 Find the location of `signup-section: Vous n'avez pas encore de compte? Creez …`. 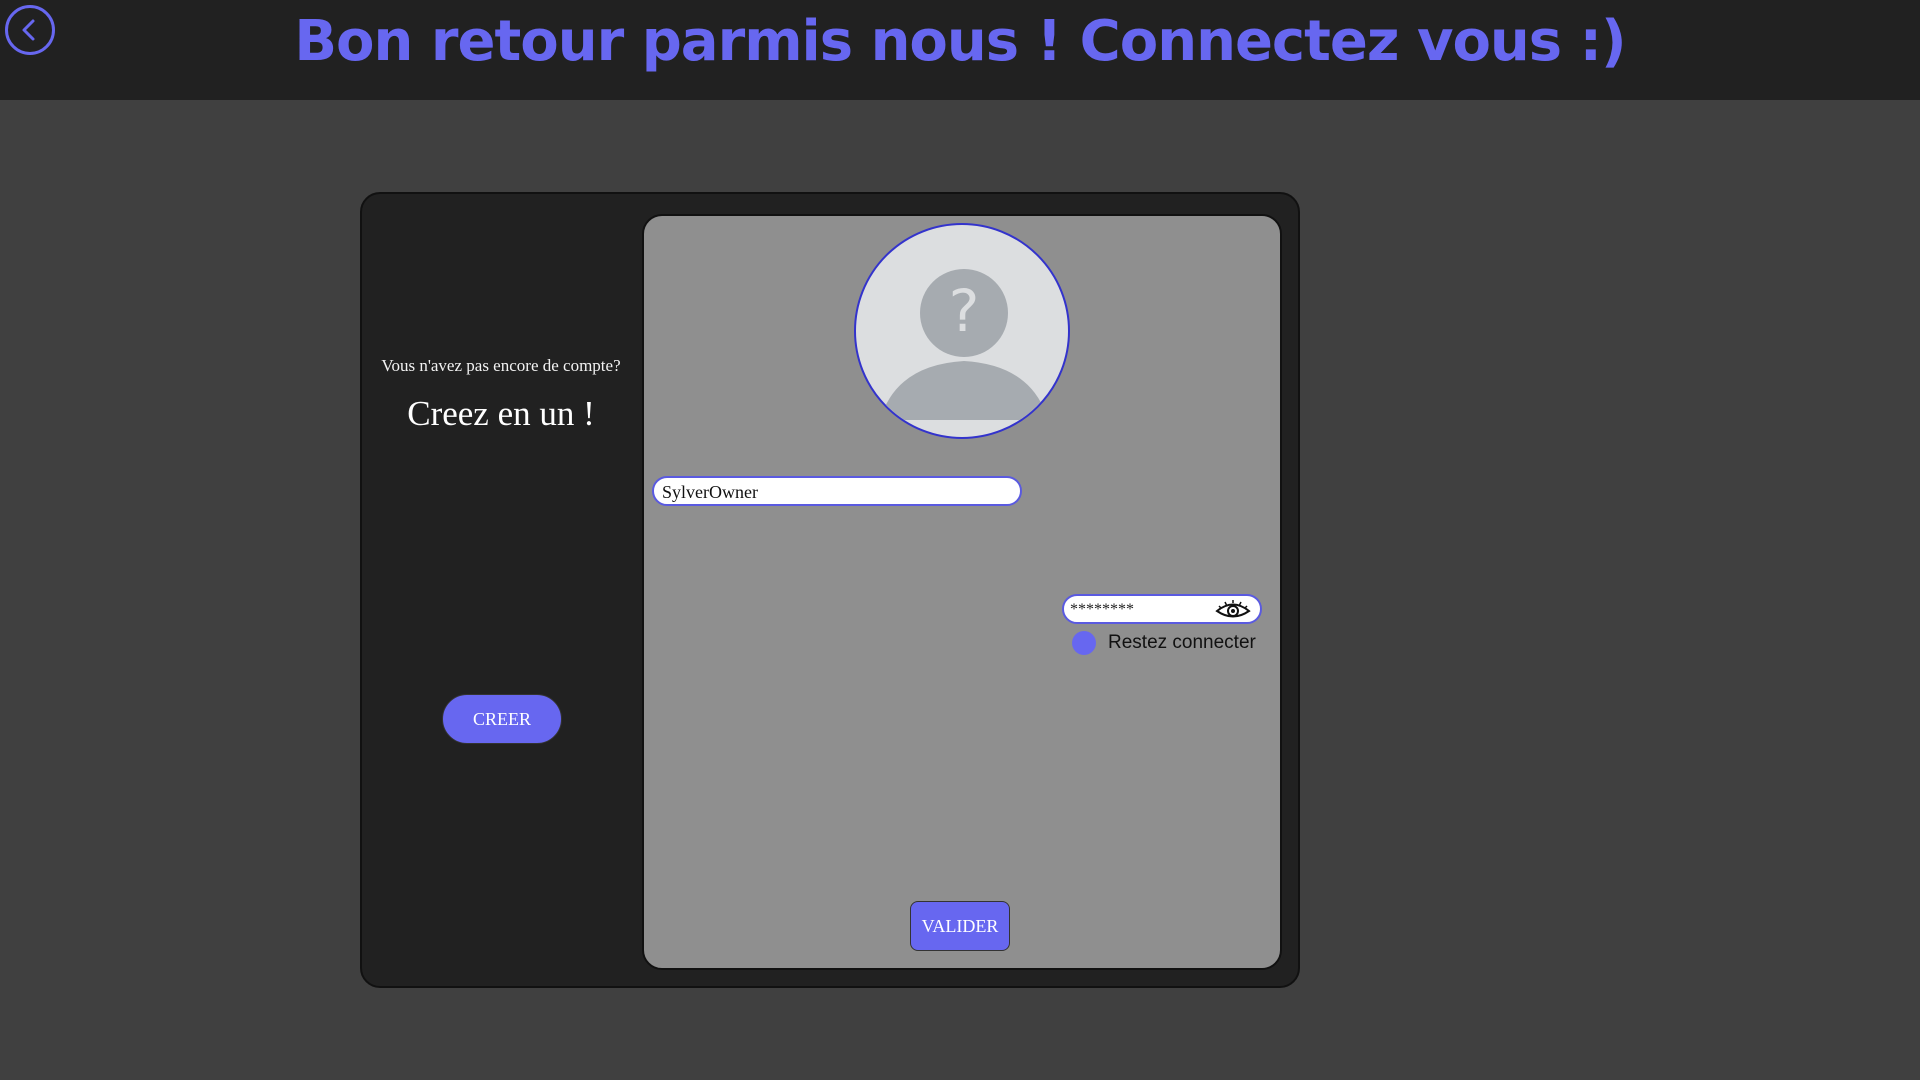

signup-section: Vous n'avez pas encore de compte? Creez … is located at coordinates (501, 590).